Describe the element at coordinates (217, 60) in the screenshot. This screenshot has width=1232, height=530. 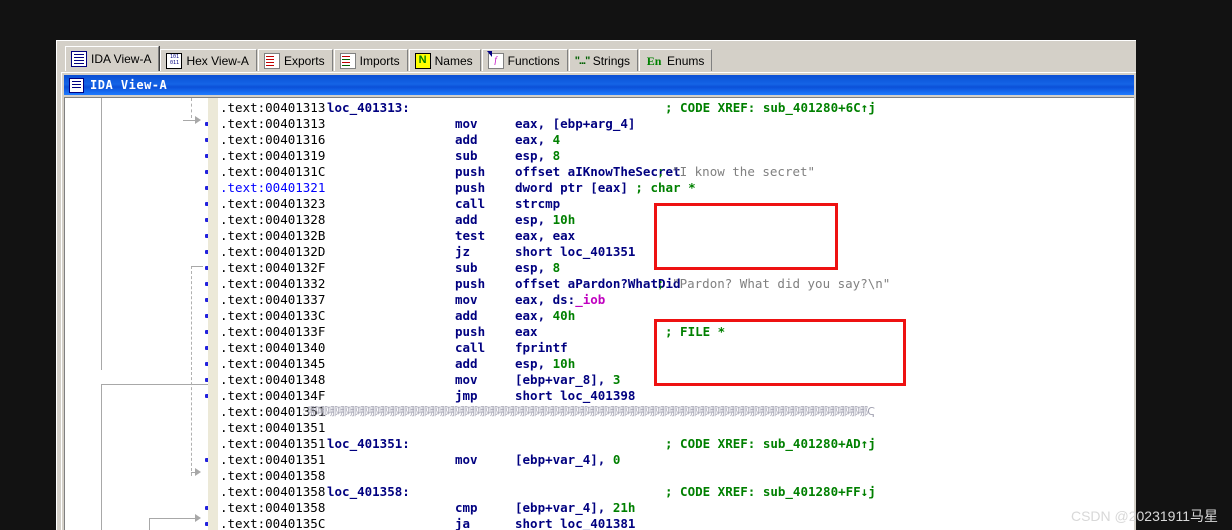
I see `tab-label: Hex View-A` at that location.